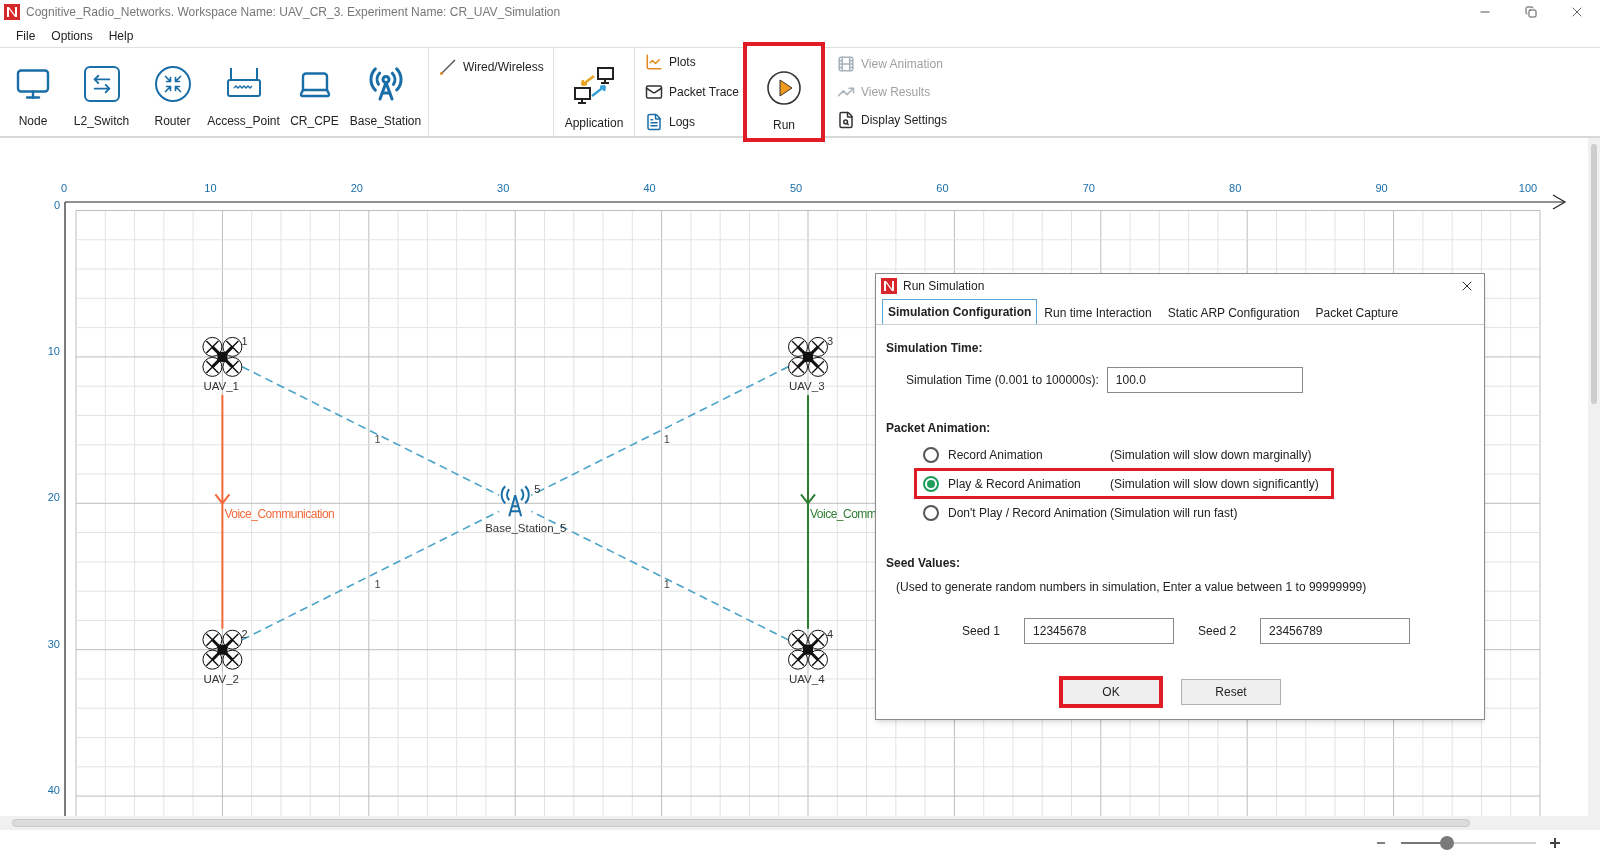 This screenshot has width=1600, height=858. Describe the element at coordinates (807, 385) in the screenshot. I see `node-label: UAV_3` at that location.